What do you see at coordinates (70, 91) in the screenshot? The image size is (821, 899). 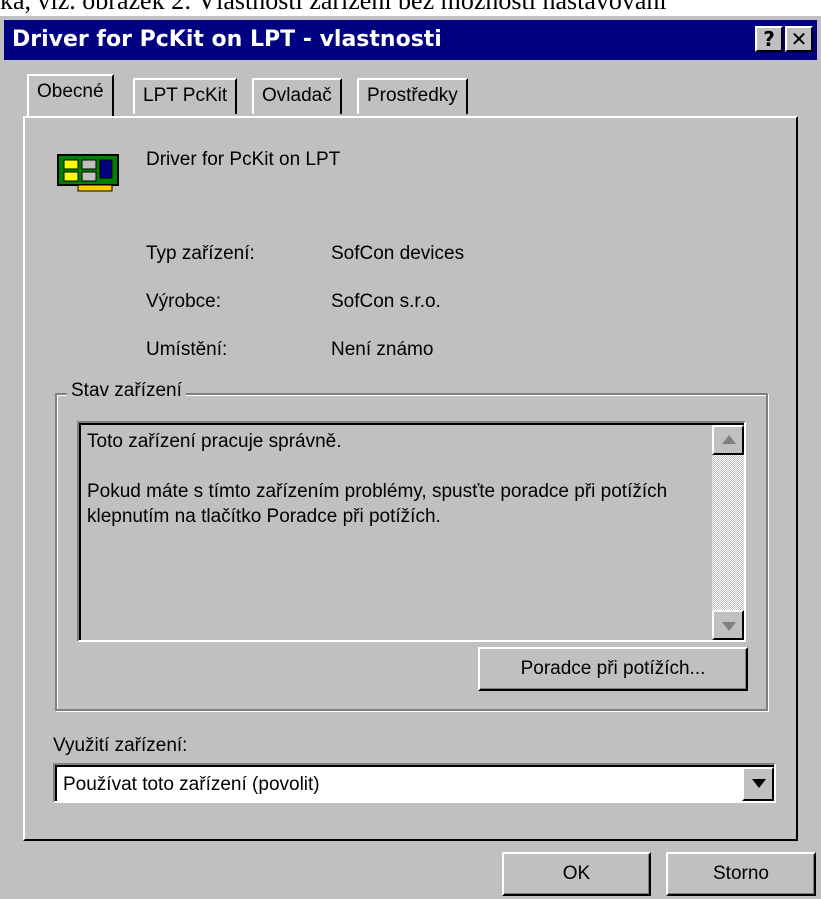 I see `tab-general-label: Obecné` at bounding box center [70, 91].